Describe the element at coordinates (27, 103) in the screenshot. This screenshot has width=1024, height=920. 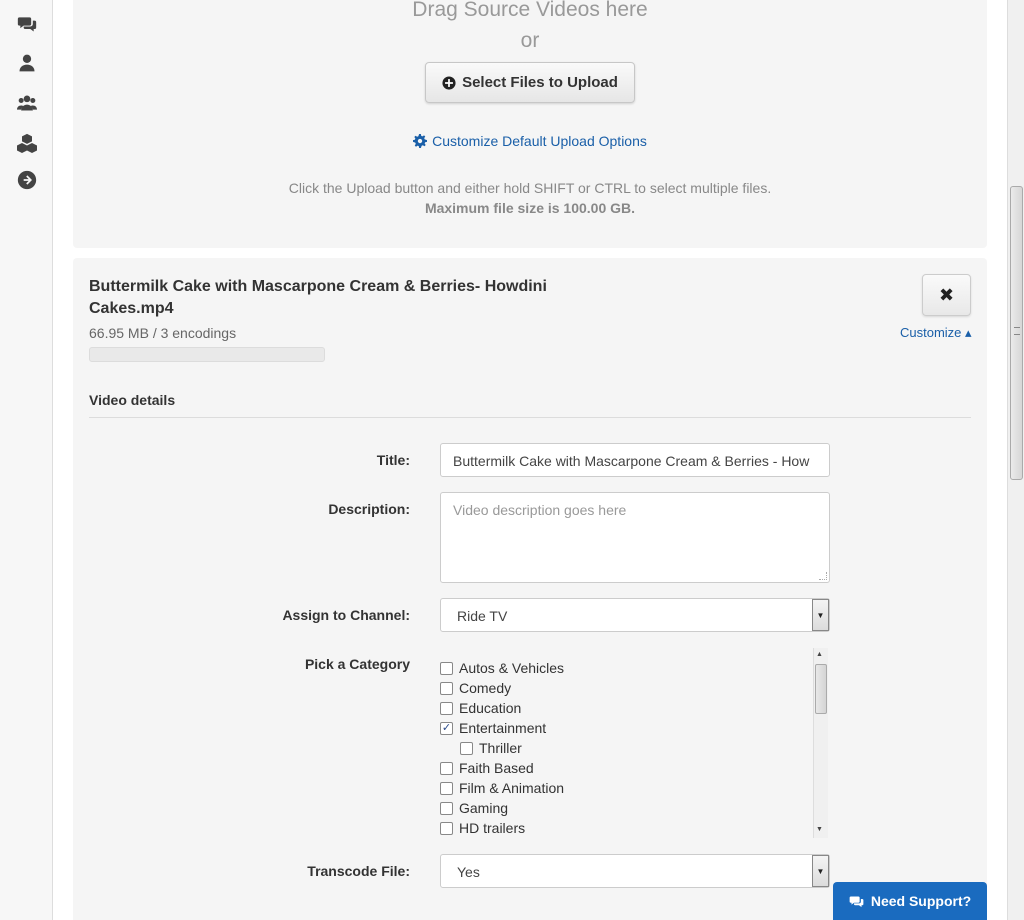
I see `users-icon` at that location.